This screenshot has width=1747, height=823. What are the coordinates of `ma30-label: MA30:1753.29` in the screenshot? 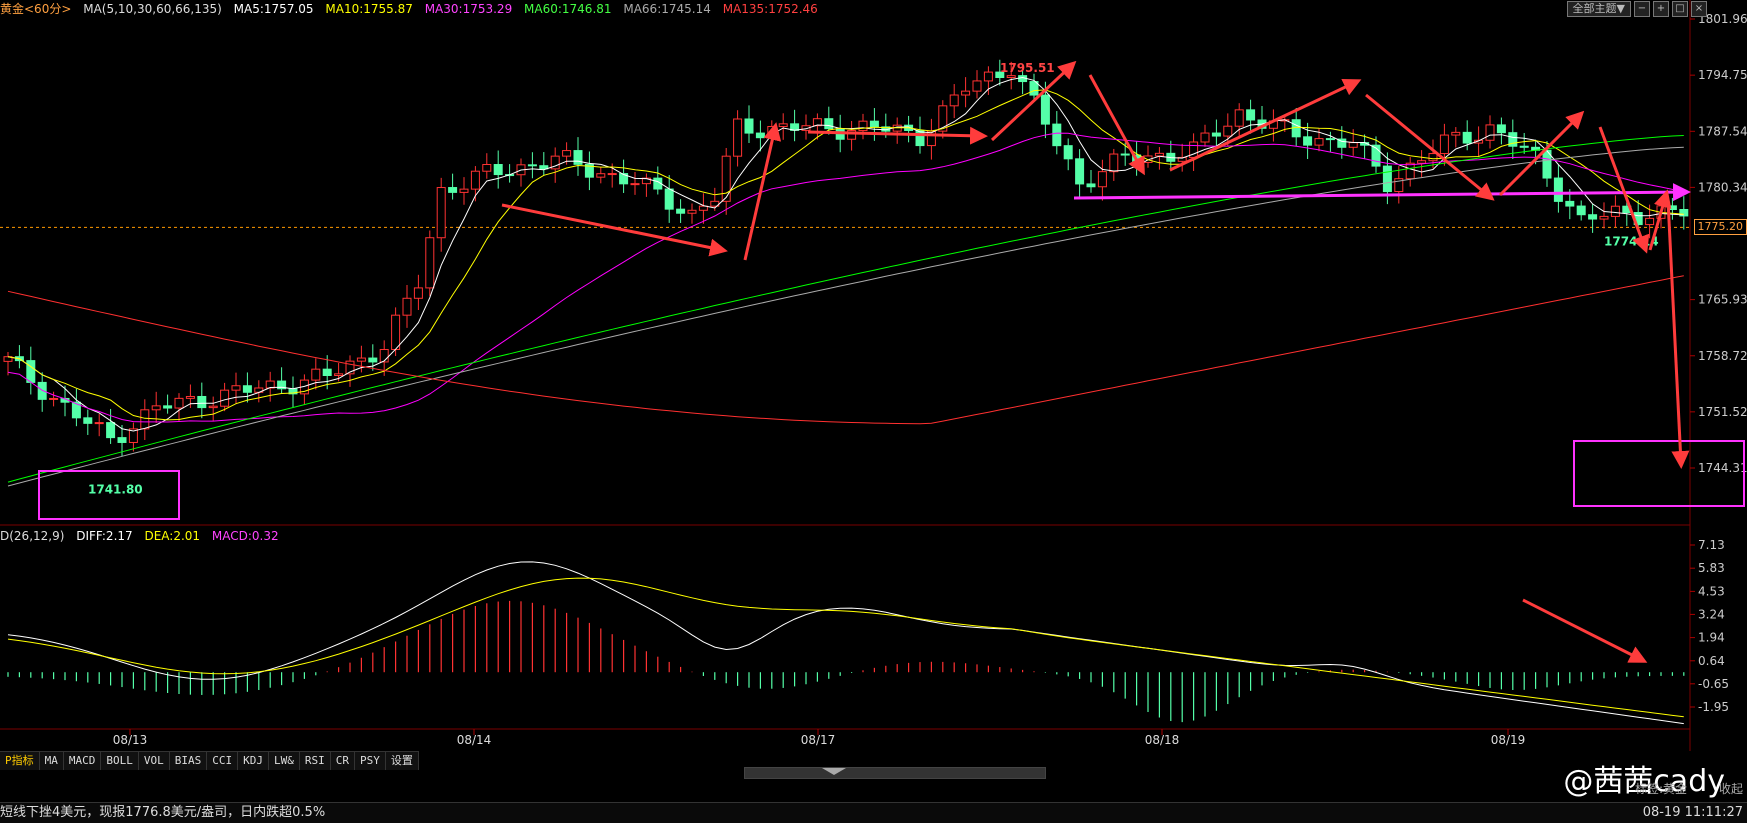 It's located at (469, 9).